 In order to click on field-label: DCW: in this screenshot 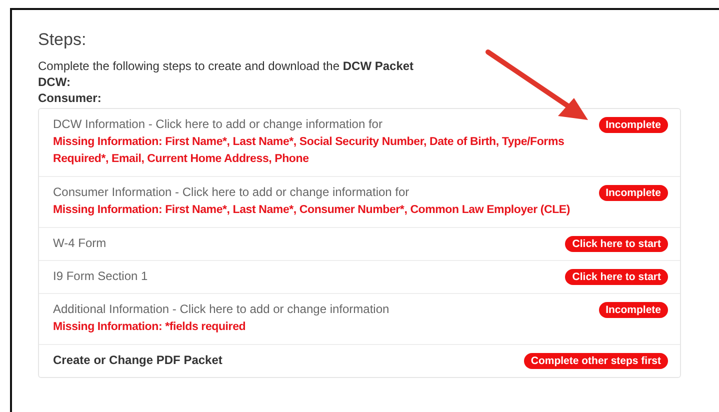, I will do `click(55, 82)`.